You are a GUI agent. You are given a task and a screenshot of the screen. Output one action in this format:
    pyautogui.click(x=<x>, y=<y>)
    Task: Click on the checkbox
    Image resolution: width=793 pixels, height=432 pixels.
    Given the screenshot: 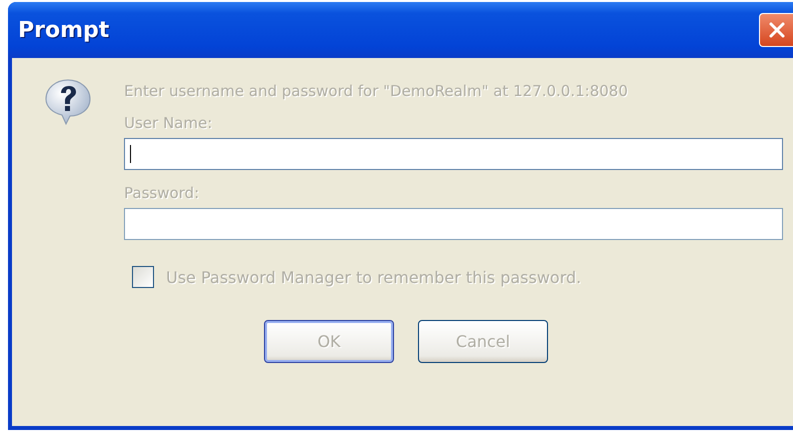 What is the action you would take?
    pyautogui.click(x=143, y=277)
    